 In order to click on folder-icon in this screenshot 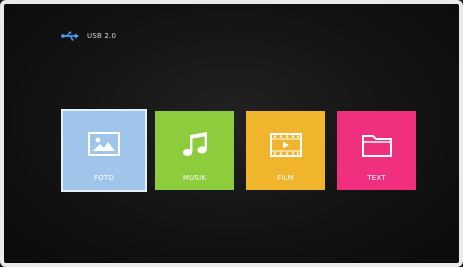, I will do `click(376, 146)`.